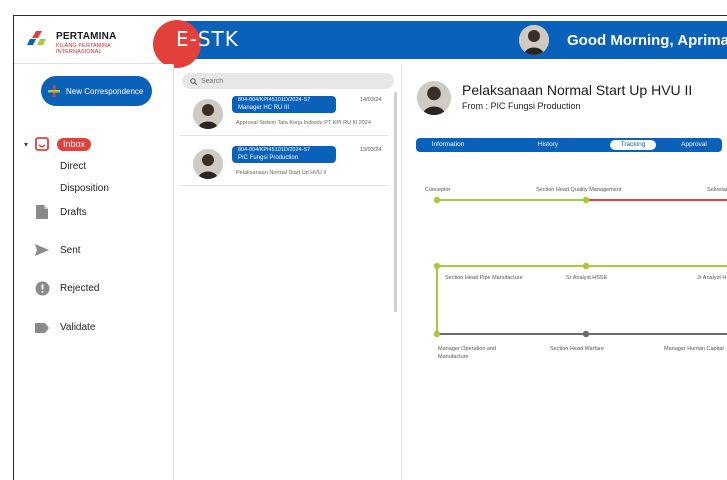  I want to click on send-icon, so click(42, 250).